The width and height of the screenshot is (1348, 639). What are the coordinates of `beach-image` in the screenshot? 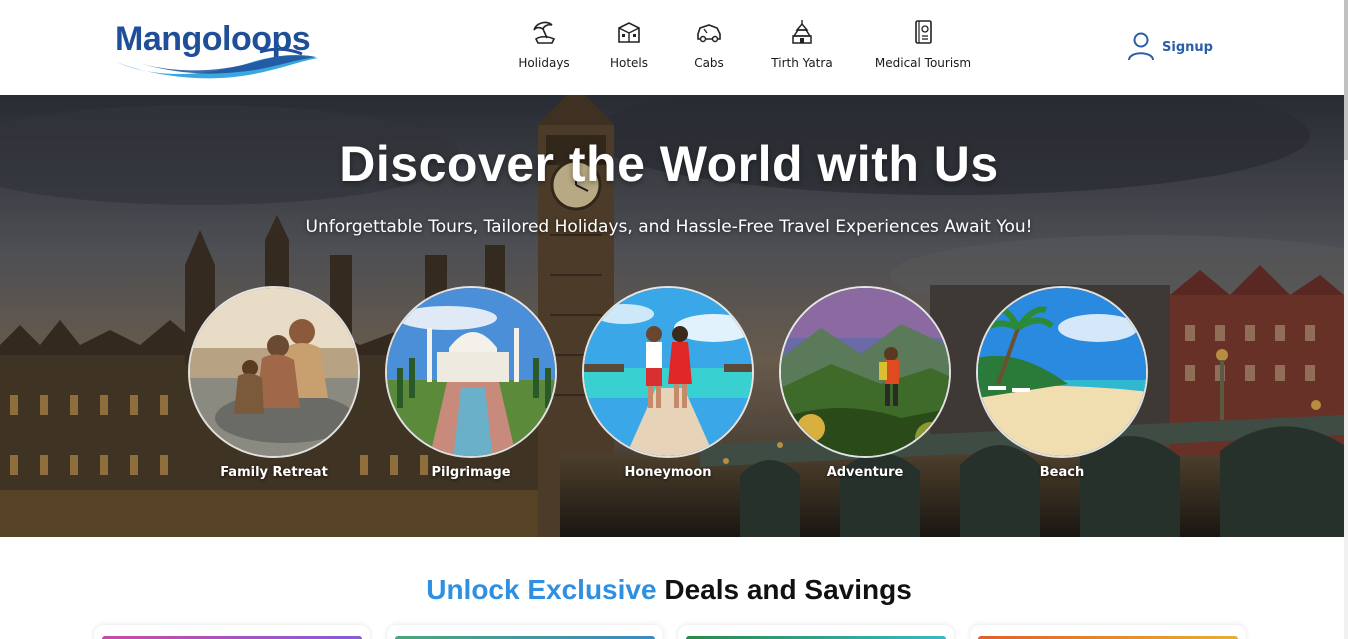 It's located at (1062, 372).